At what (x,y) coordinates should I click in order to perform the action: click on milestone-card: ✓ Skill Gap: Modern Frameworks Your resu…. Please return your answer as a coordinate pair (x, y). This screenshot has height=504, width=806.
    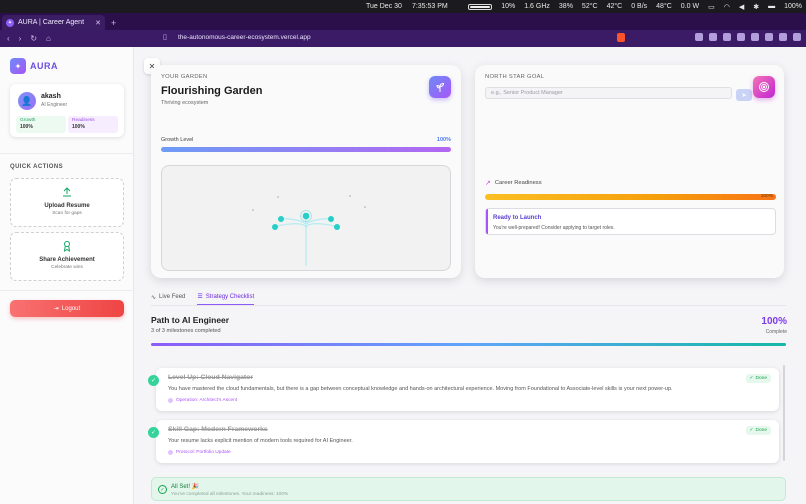
    Looking at the image, I should click on (463, 441).